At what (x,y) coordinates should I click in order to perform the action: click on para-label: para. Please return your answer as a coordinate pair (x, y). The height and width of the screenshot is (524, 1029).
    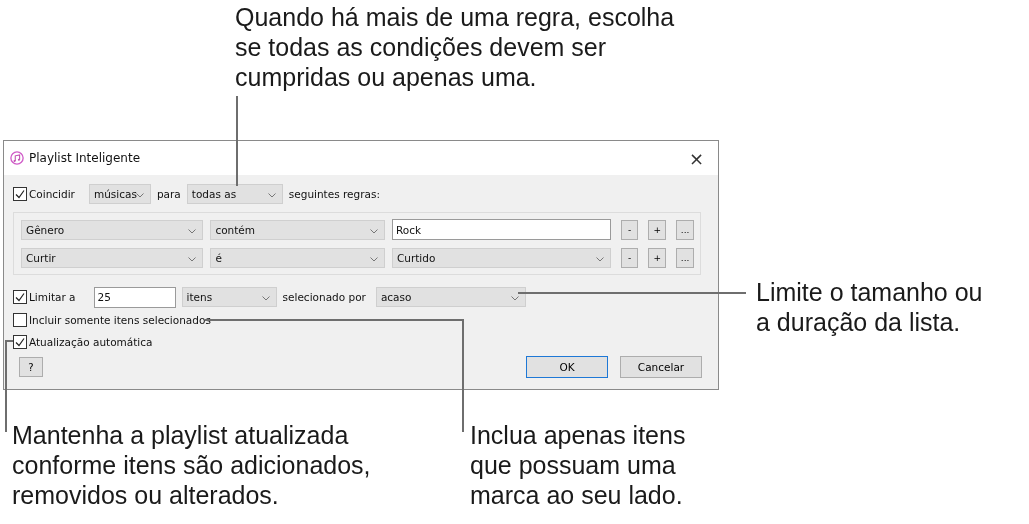
    Looking at the image, I should click on (168, 194).